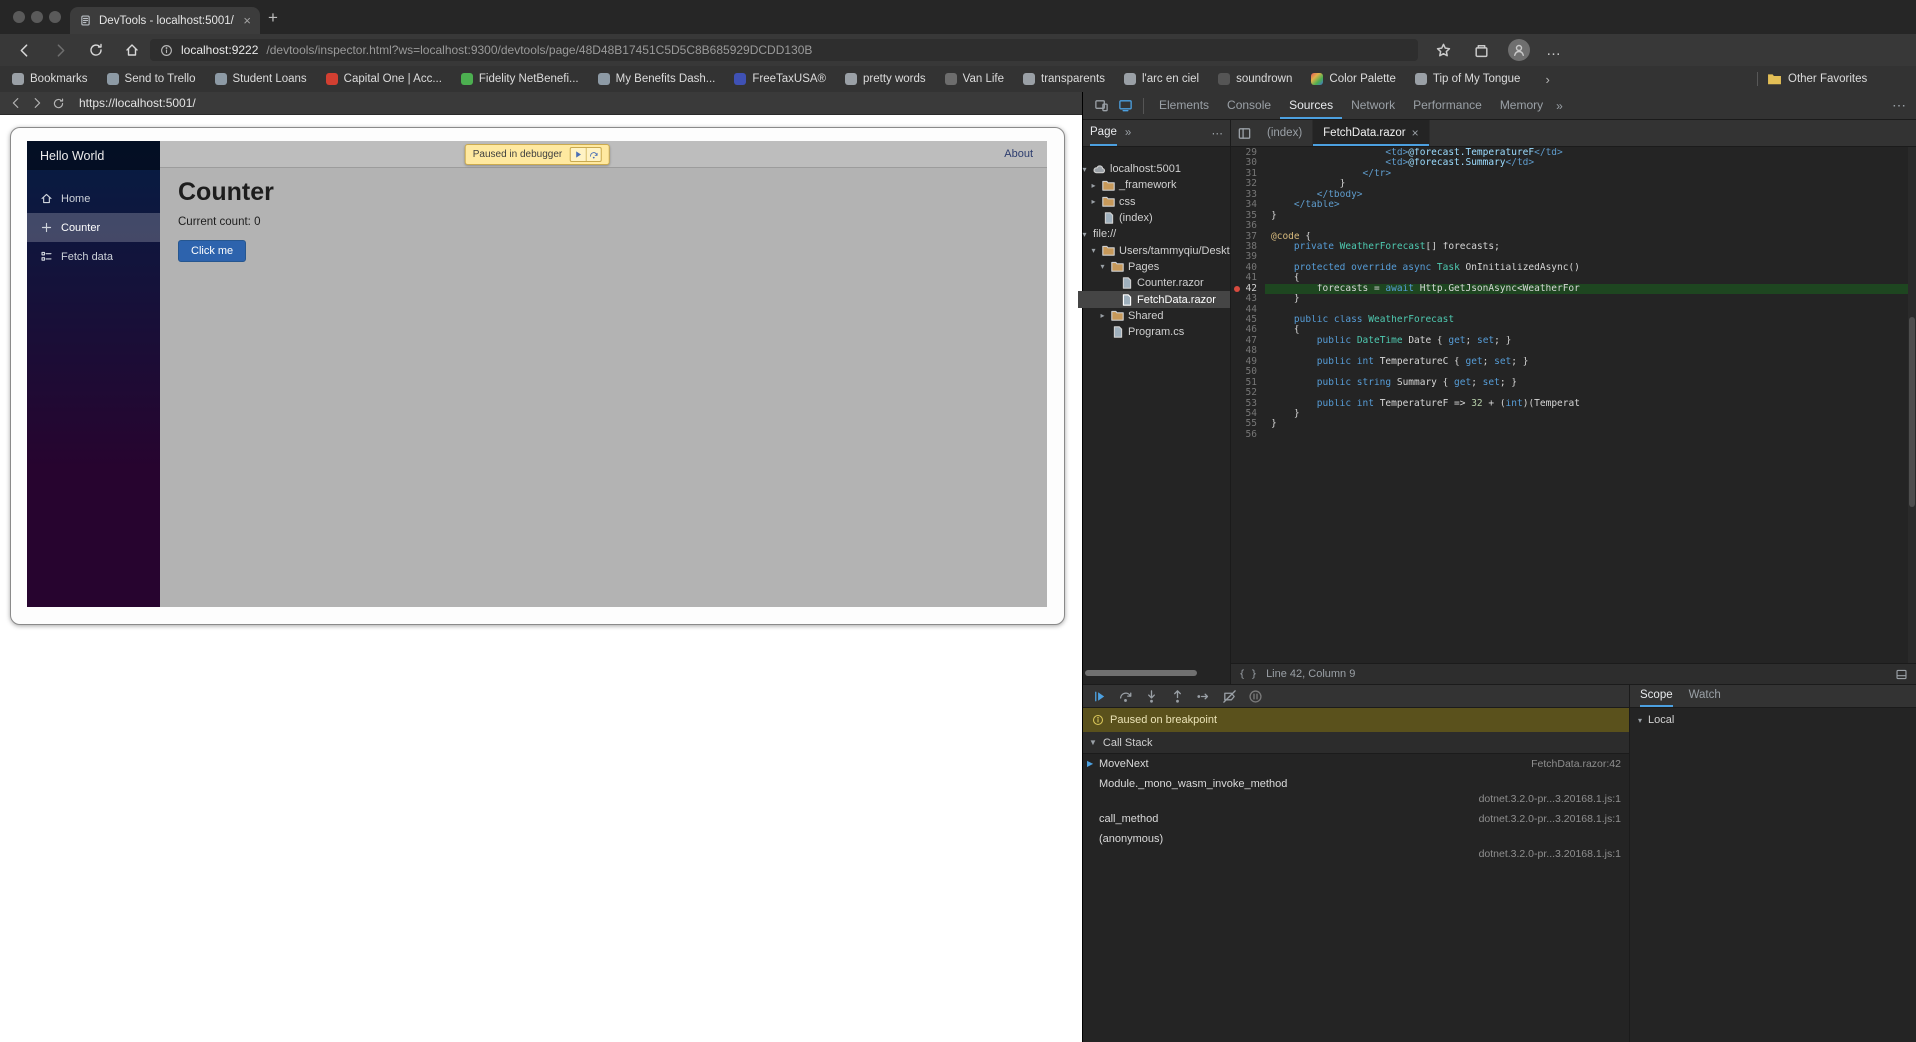 The width and height of the screenshot is (1916, 1042). What do you see at coordinates (1773, 720) in the screenshot?
I see `scope-local-row: ▾ Local` at bounding box center [1773, 720].